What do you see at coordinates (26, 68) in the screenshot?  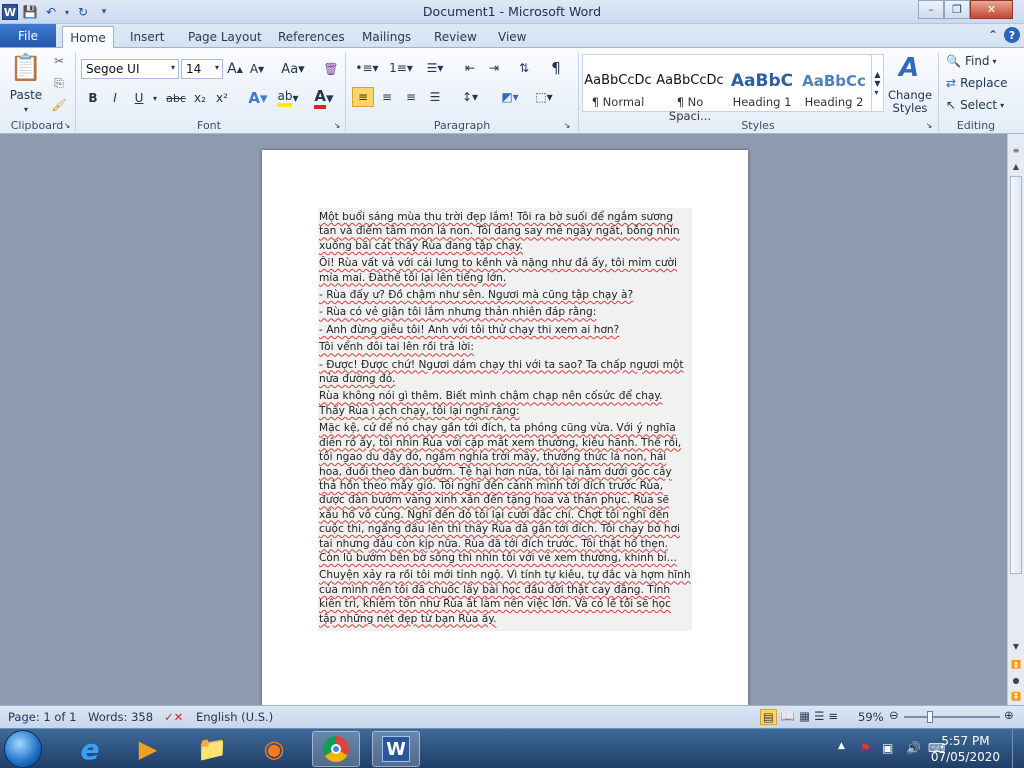 I see `paste-icon: 📋` at bounding box center [26, 68].